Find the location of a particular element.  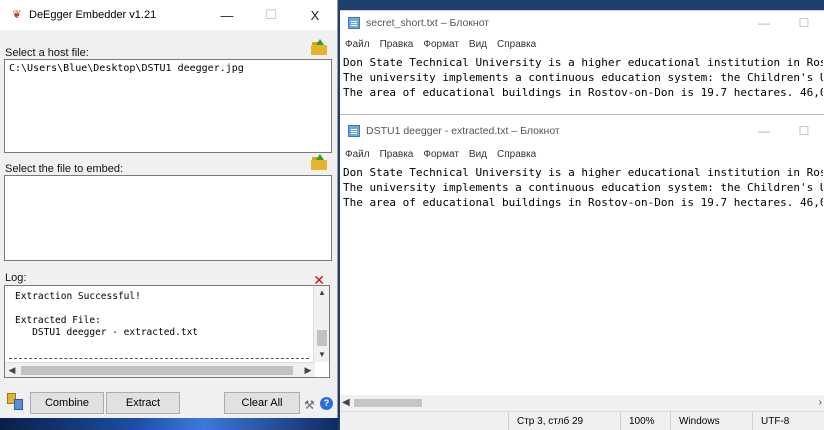

notepad-title: DSTU1 deegger - extracted.txt – Блокнот is located at coordinates (463, 131).